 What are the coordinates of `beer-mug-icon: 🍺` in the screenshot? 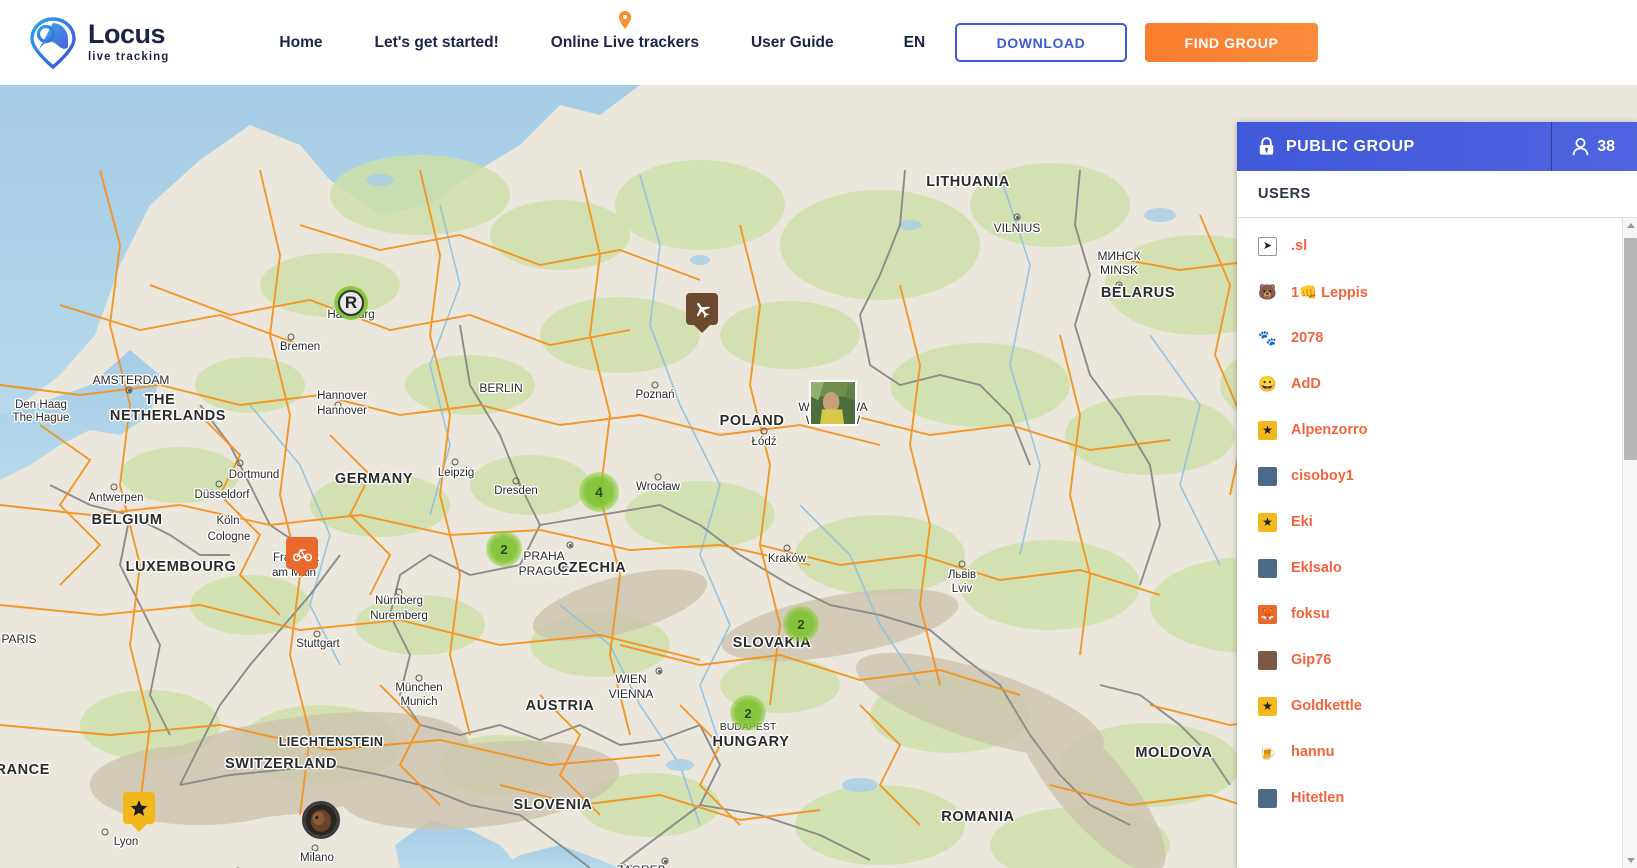 It's located at (1267, 752).